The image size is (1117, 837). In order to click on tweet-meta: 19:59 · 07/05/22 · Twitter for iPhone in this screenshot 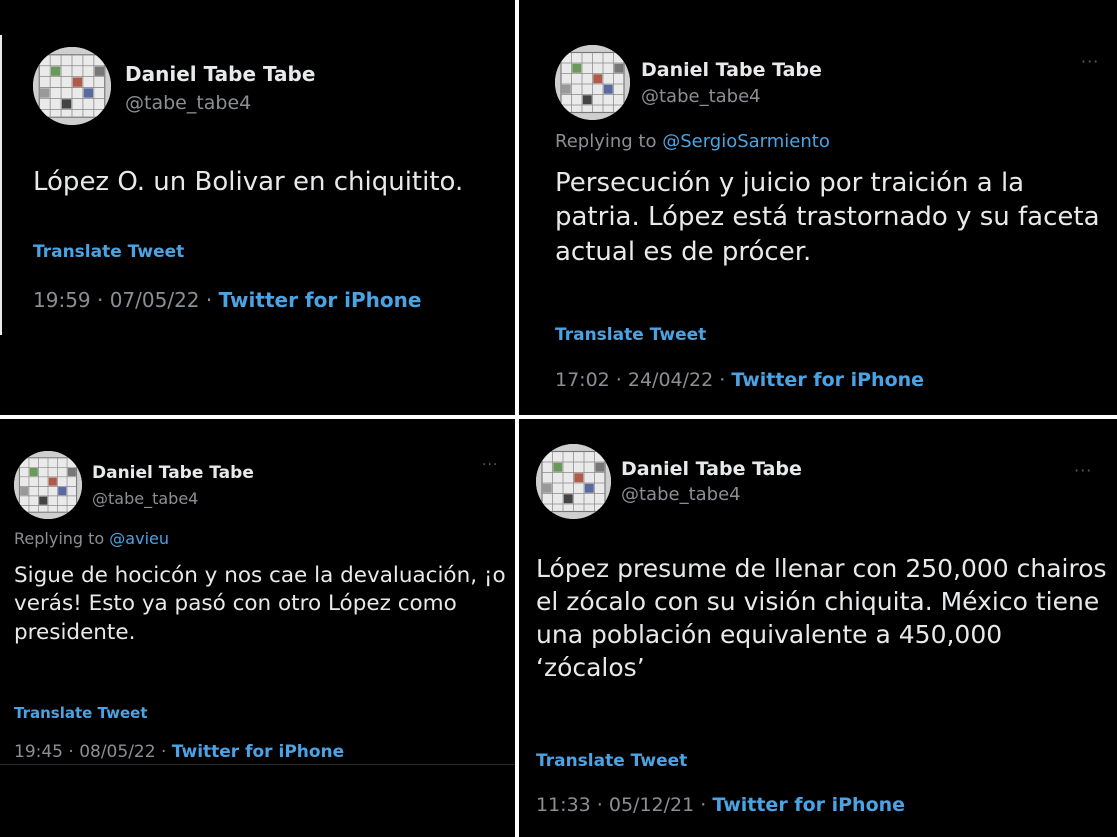, I will do `click(227, 300)`.